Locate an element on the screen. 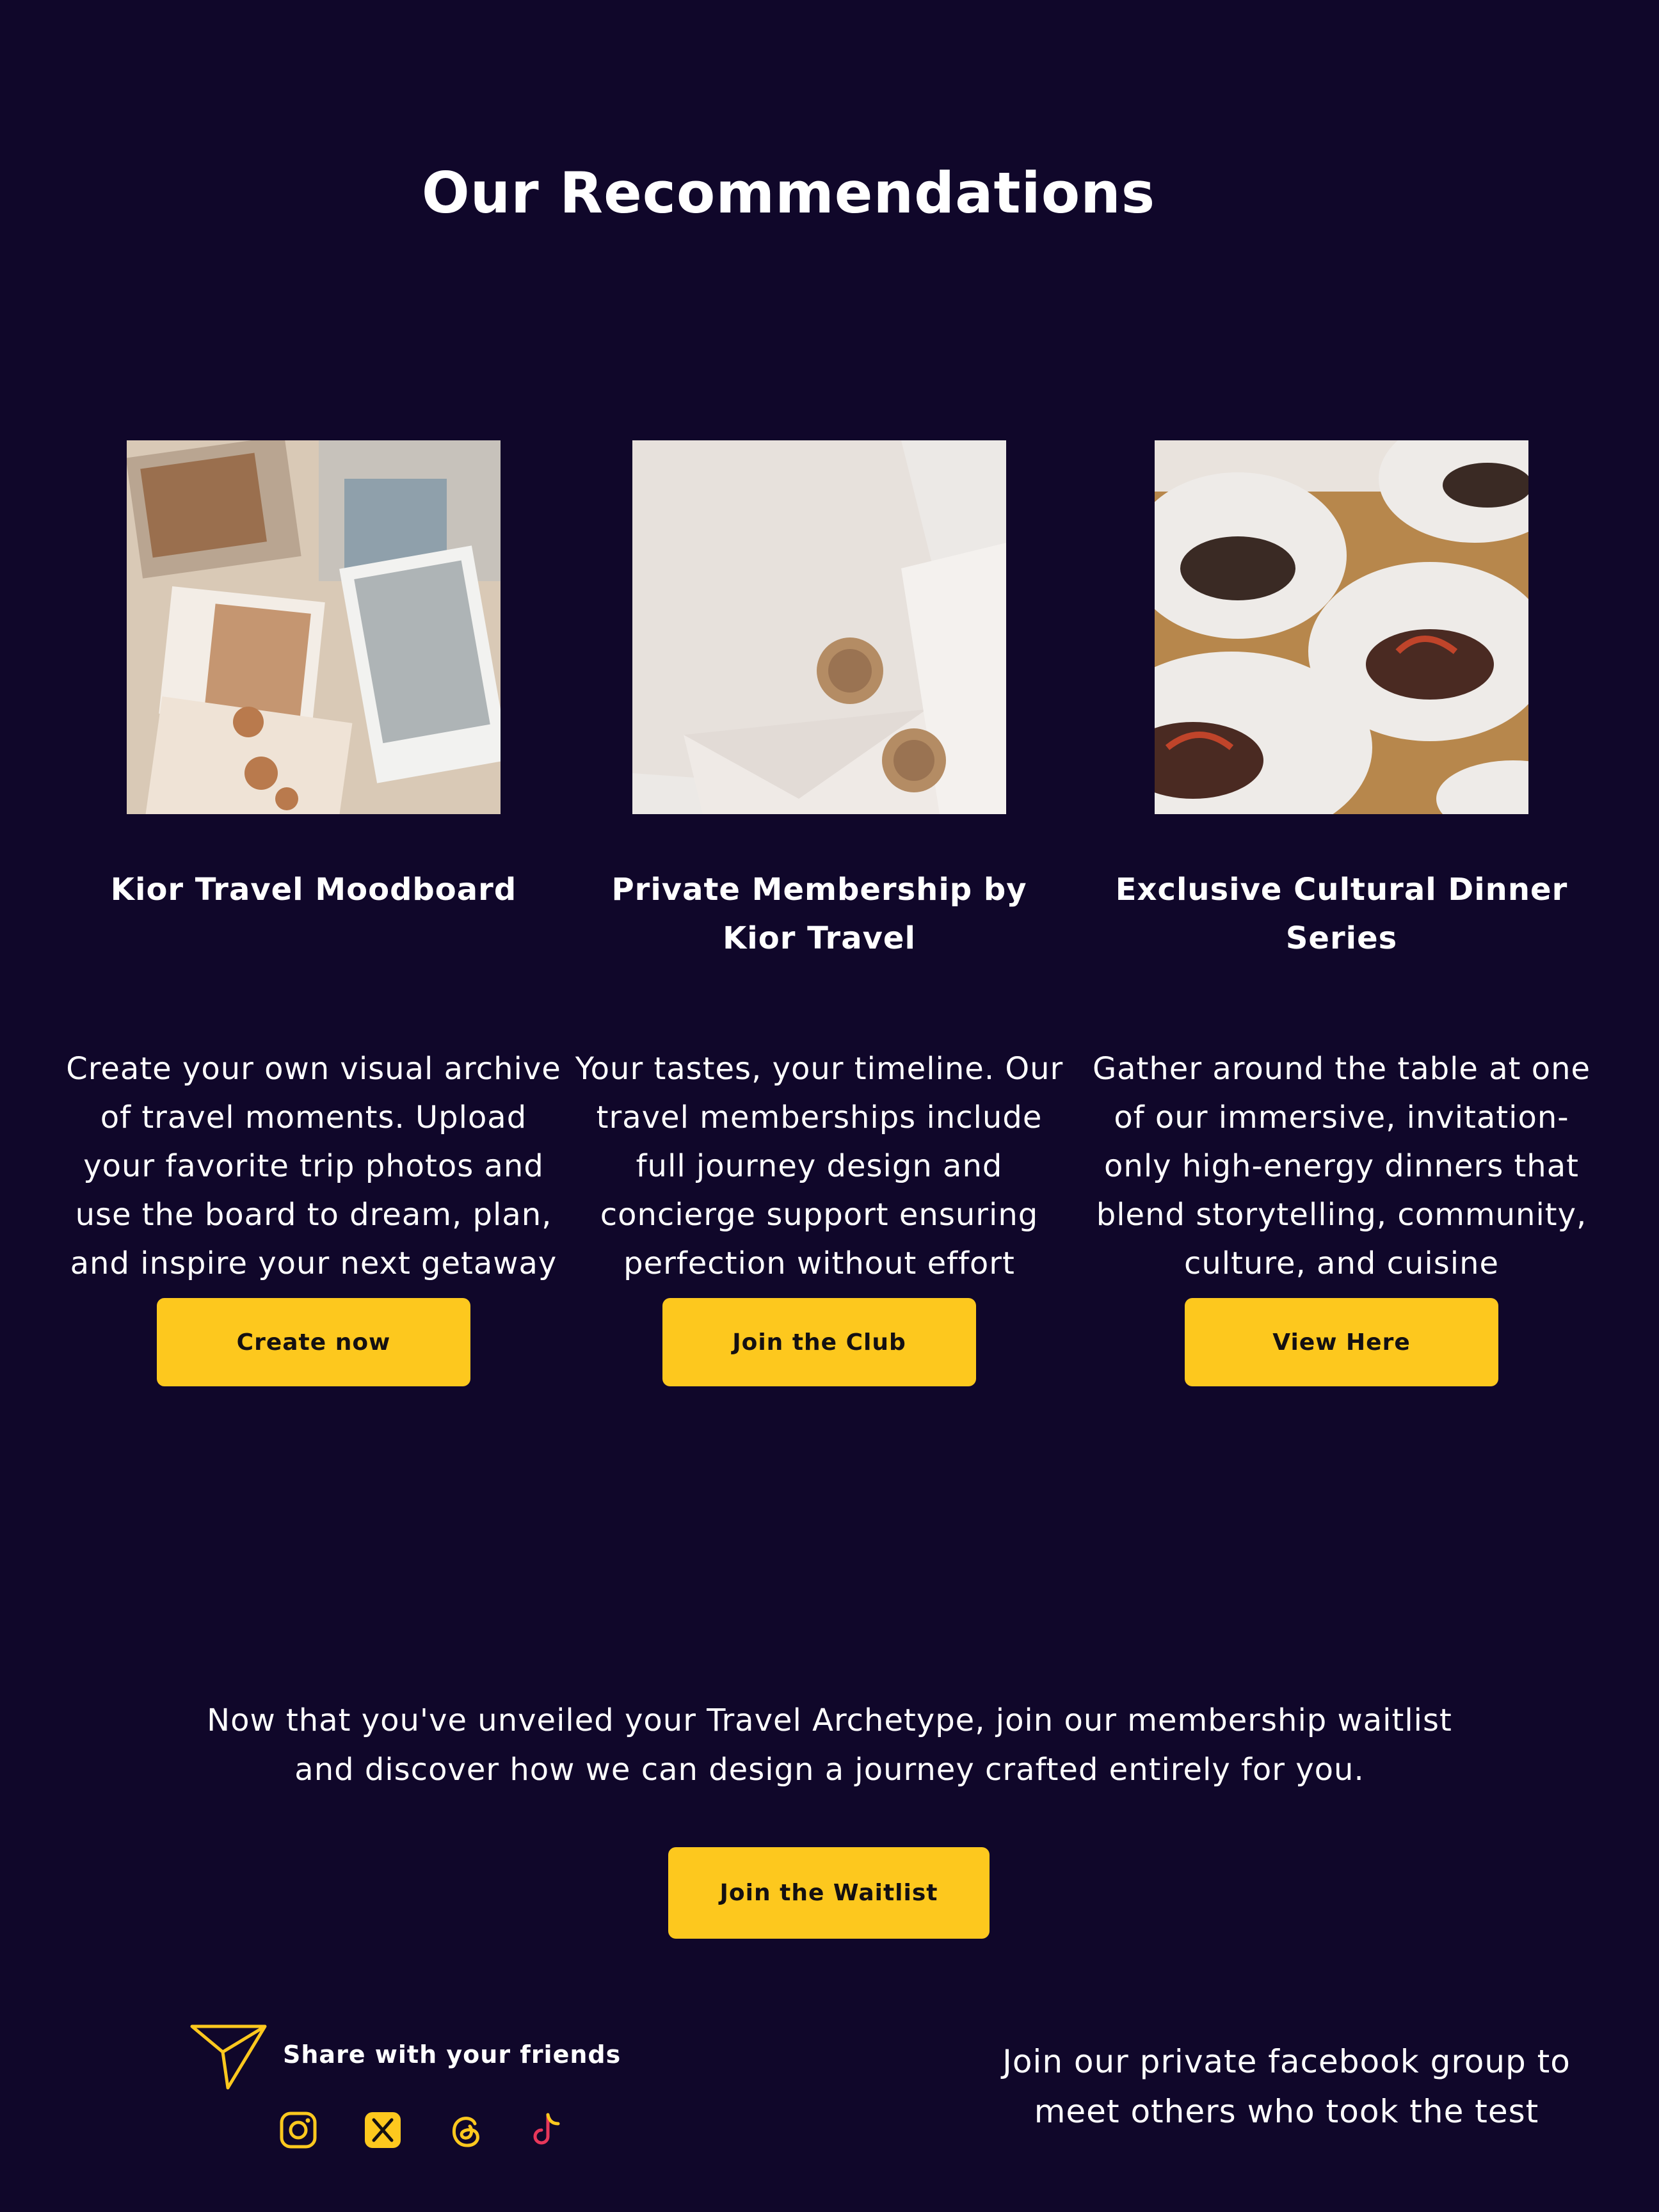  join-the-club-button: Join the Club is located at coordinates (819, 1342).